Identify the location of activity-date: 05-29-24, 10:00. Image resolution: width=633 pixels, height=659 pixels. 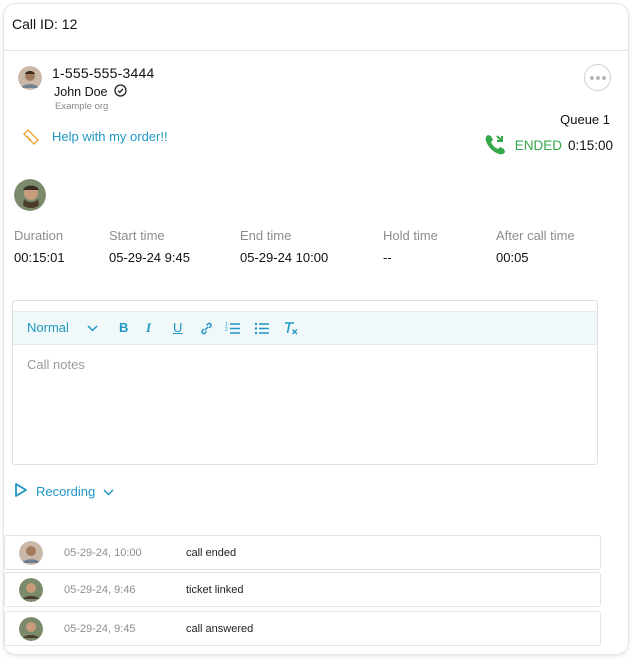
(103, 553).